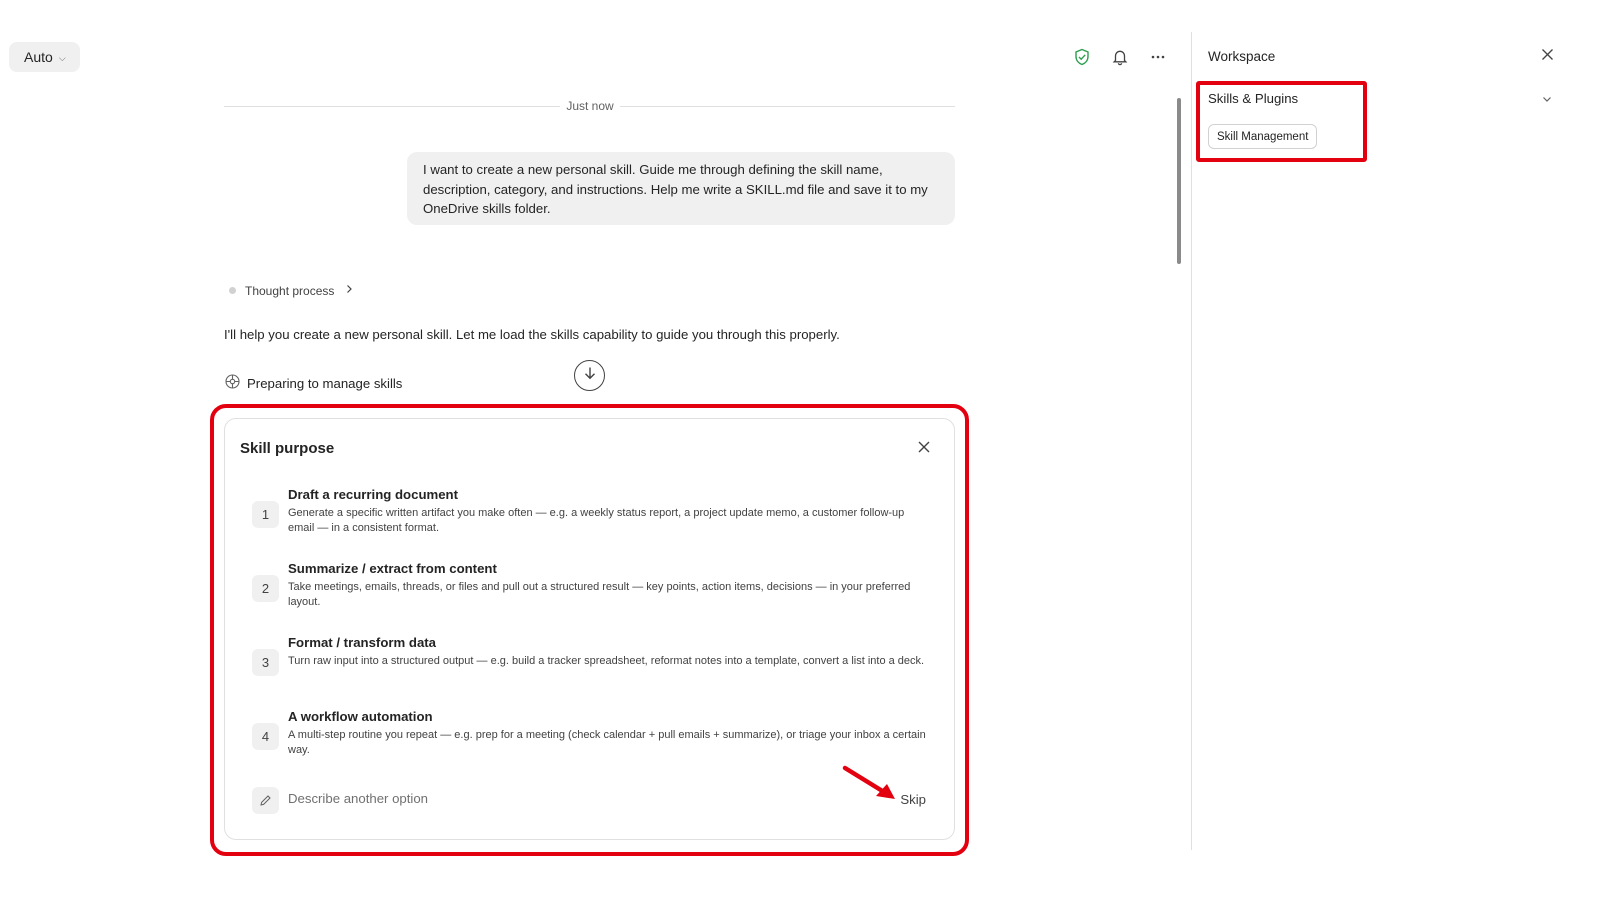 Image resolution: width=1600 pixels, height=900 pixels. What do you see at coordinates (1191, 441) in the screenshot?
I see `pane-divider` at bounding box center [1191, 441].